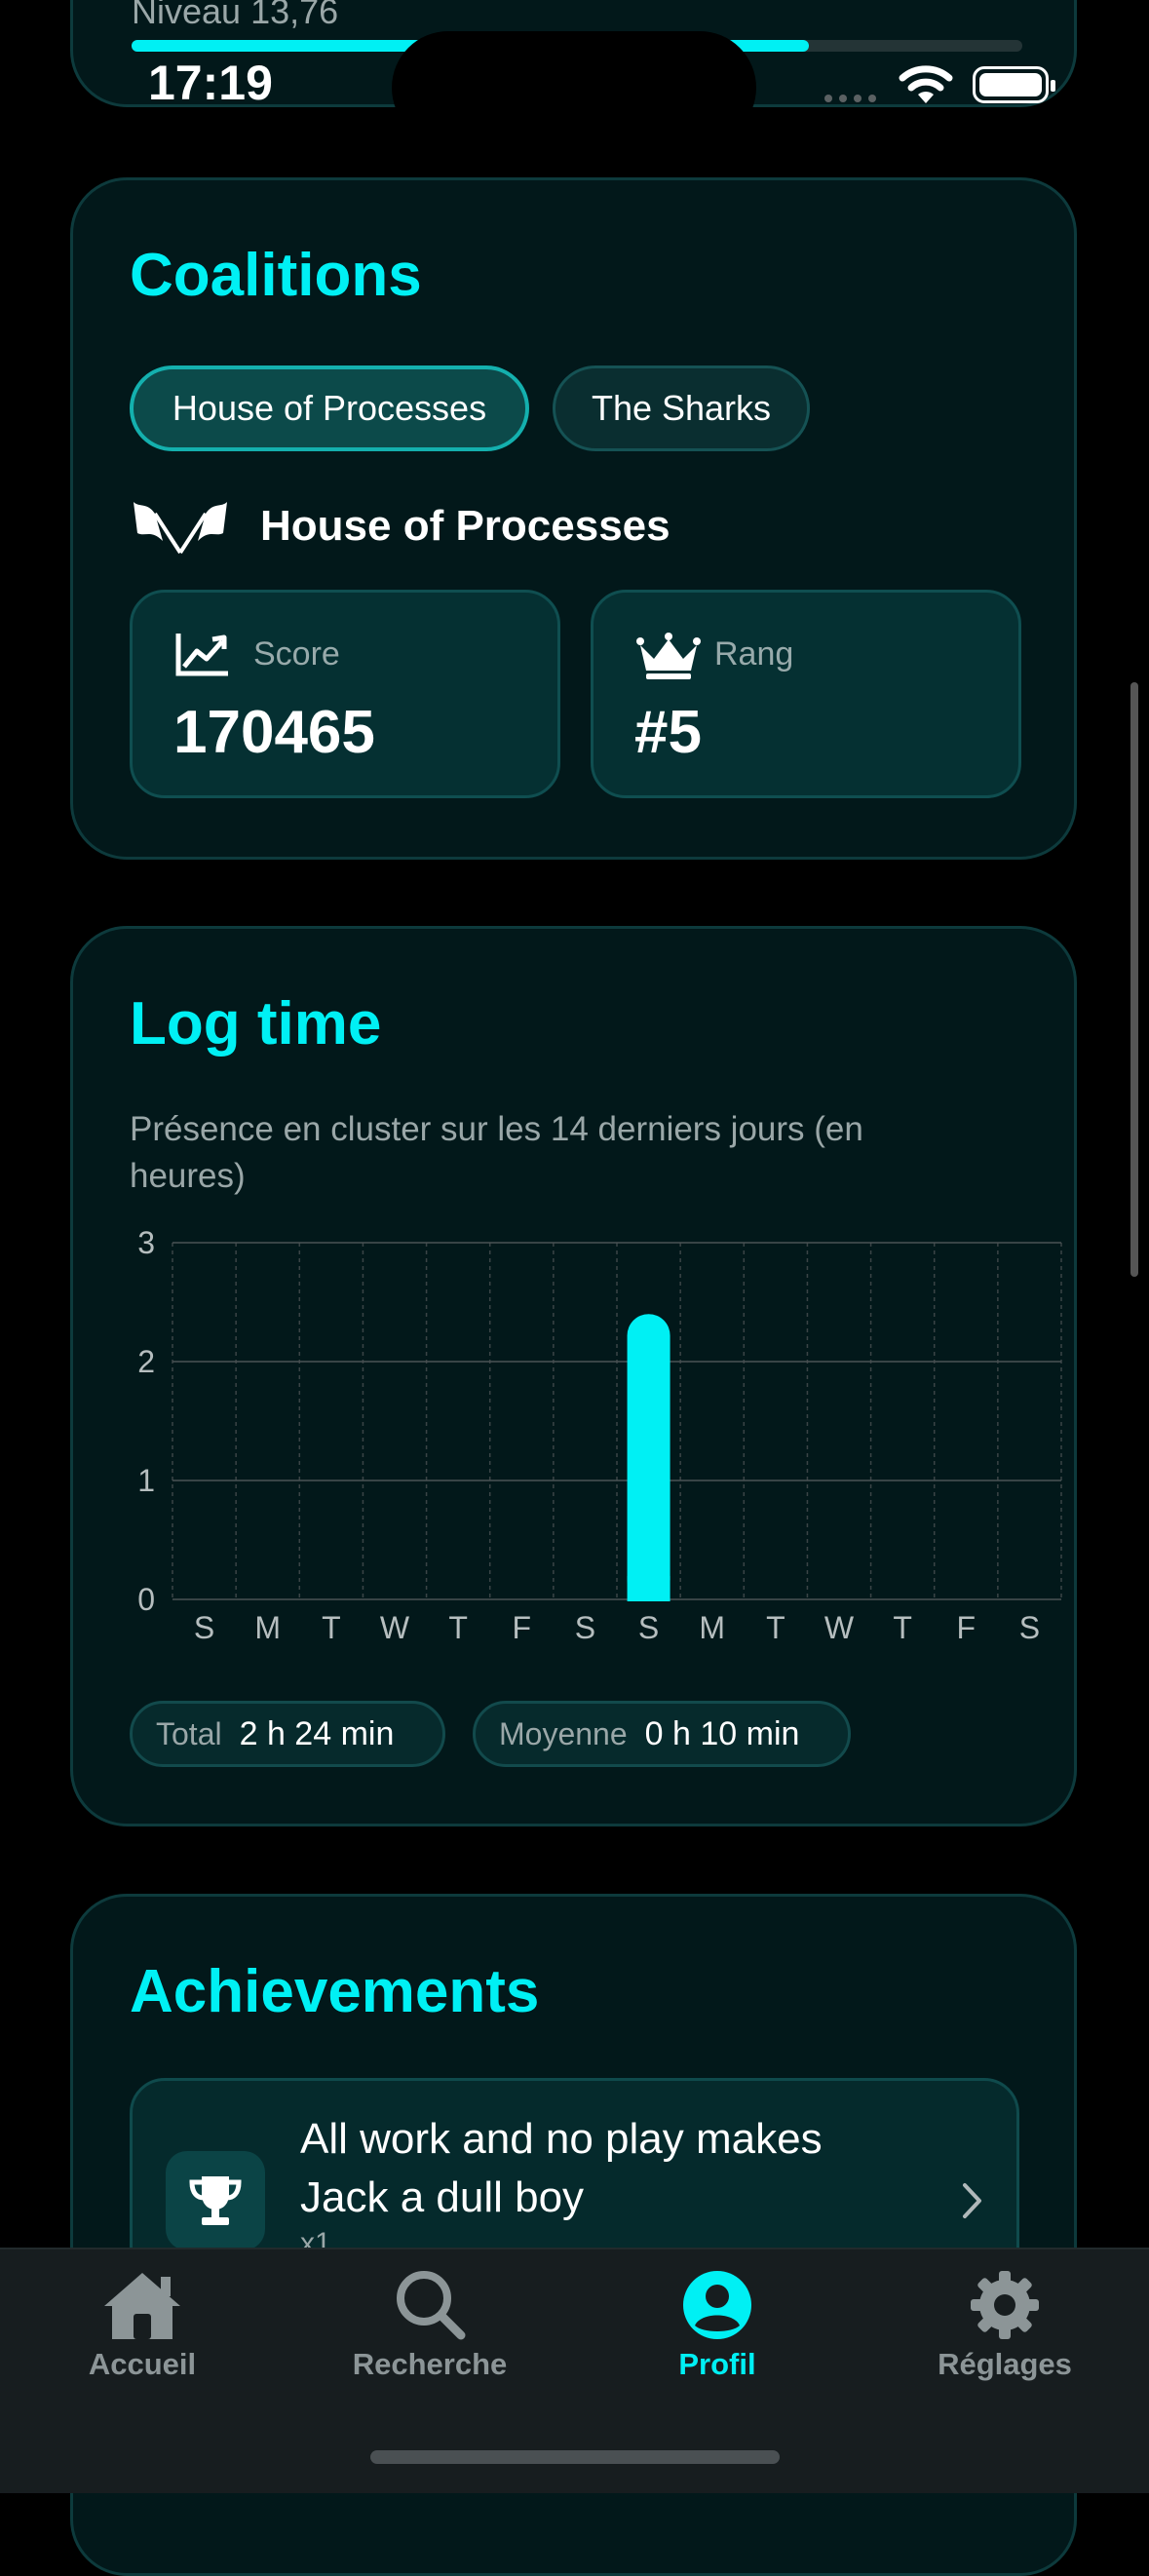 The image size is (1149, 2576). What do you see at coordinates (430, 2364) in the screenshot?
I see `tab-recherche-label: Recherche` at bounding box center [430, 2364].